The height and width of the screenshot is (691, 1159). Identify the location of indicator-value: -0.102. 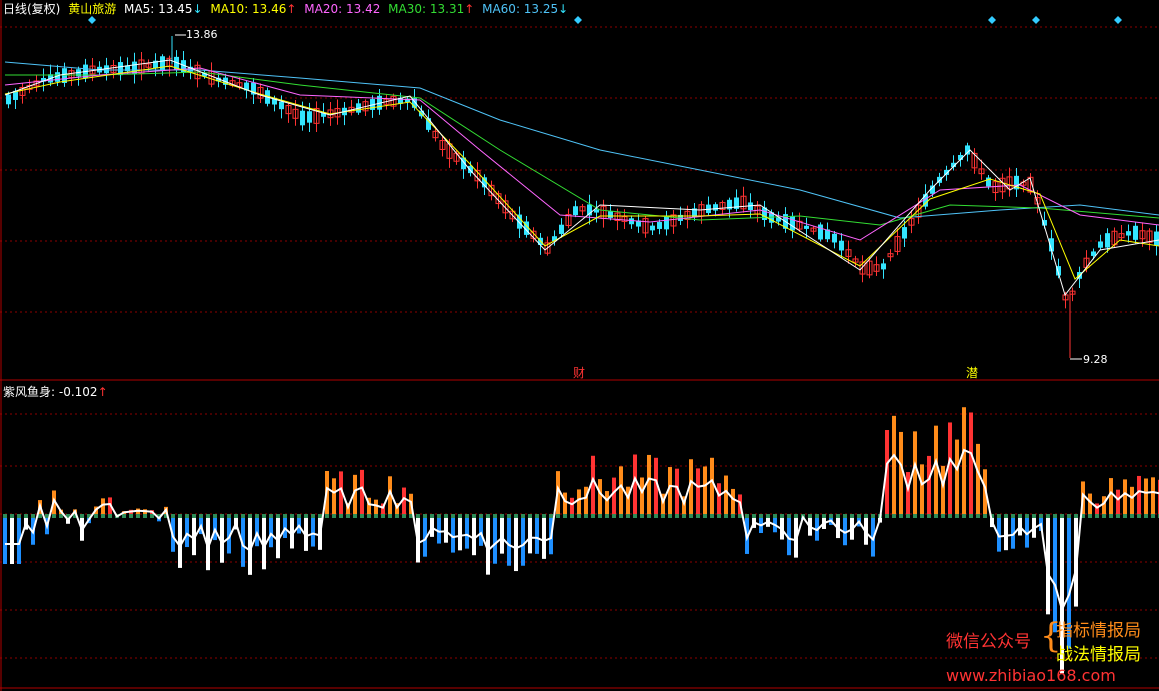
(78, 392).